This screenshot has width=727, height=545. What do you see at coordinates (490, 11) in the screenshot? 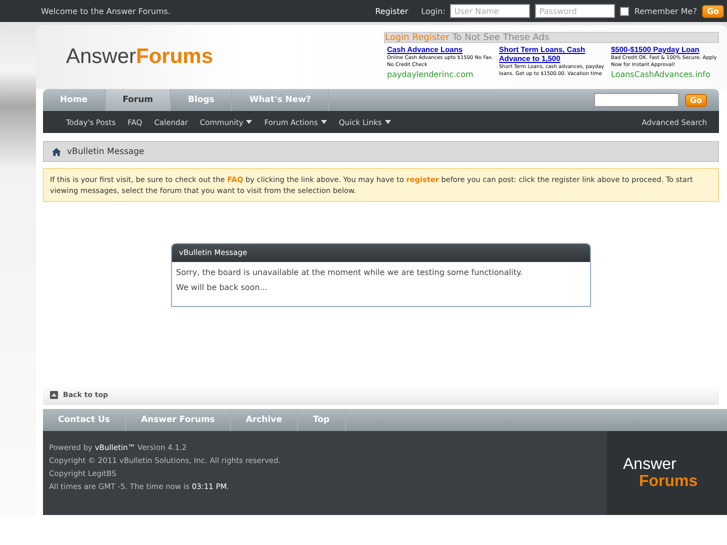
I see `username-field: User Name` at bounding box center [490, 11].